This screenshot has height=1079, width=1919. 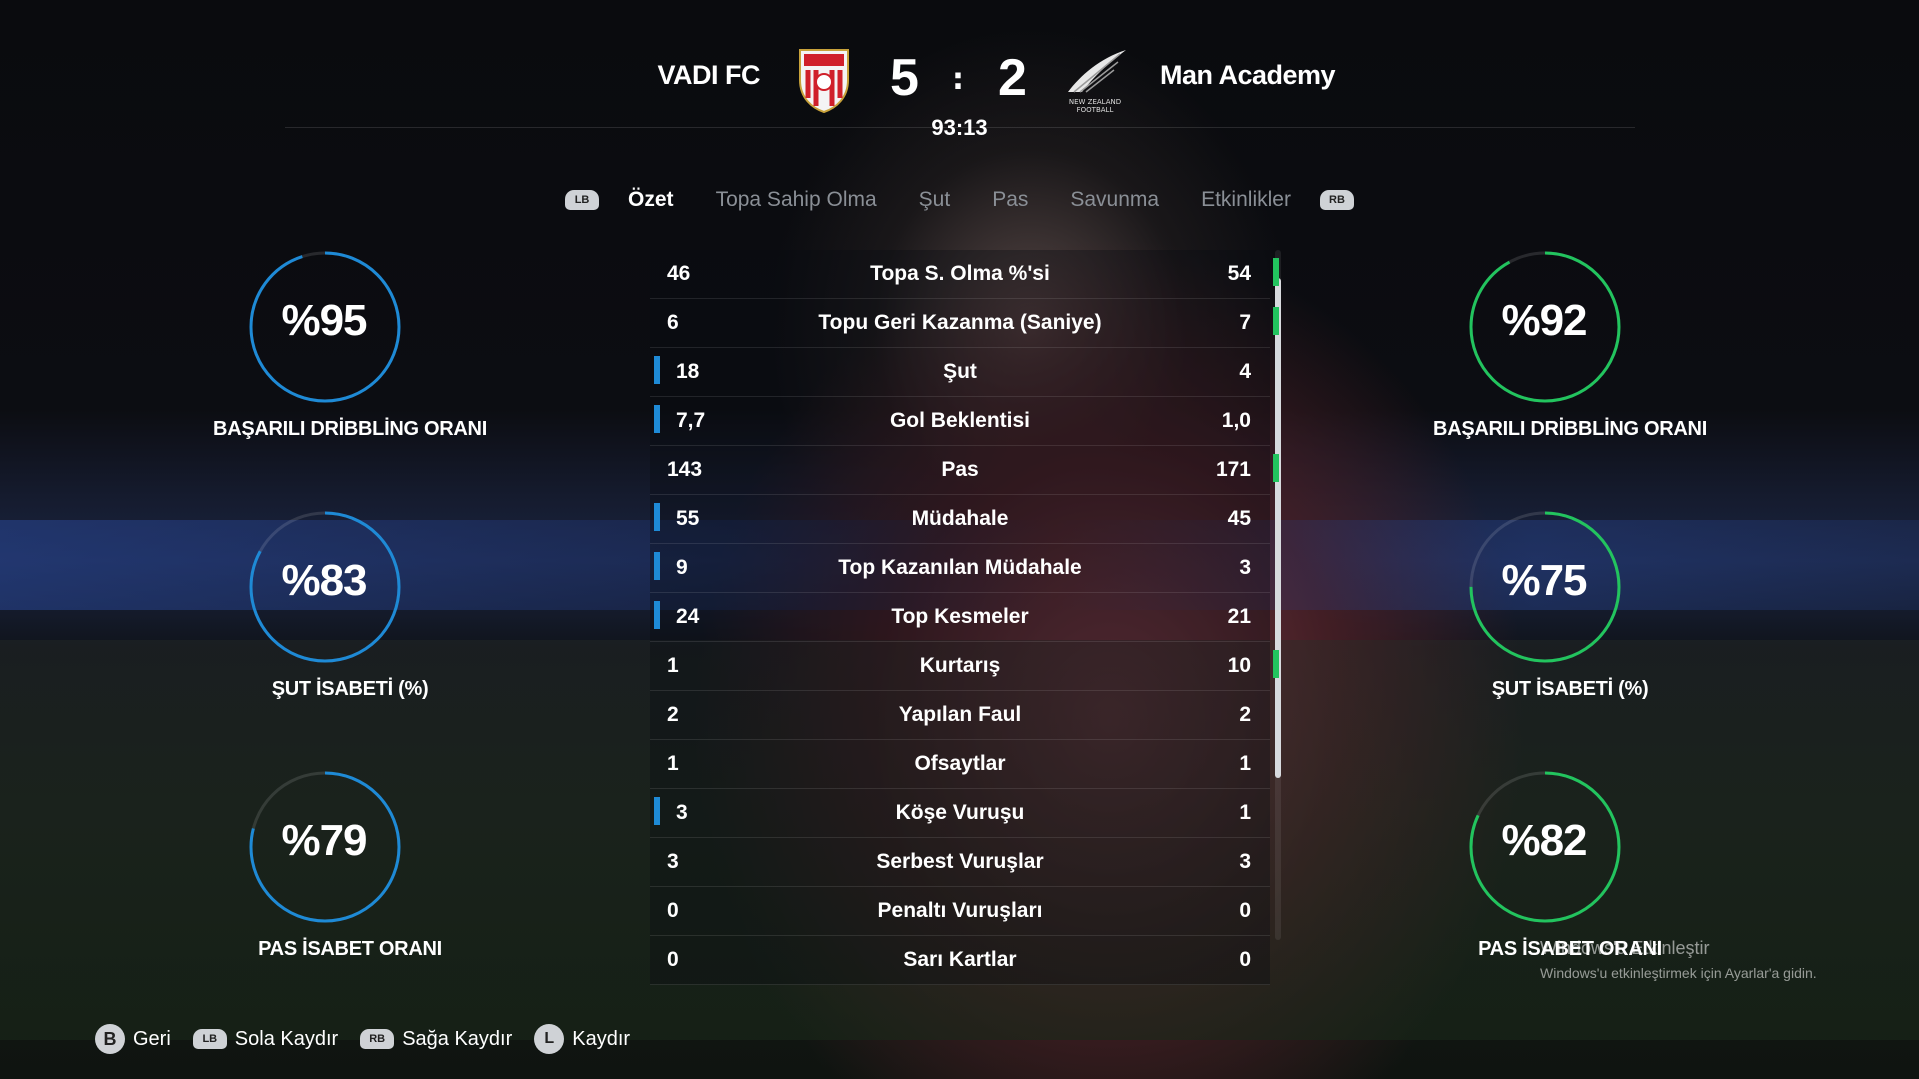 I want to click on stat-row: 7,7 Gol Beklentisi 1,0, so click(x=960, y=421).